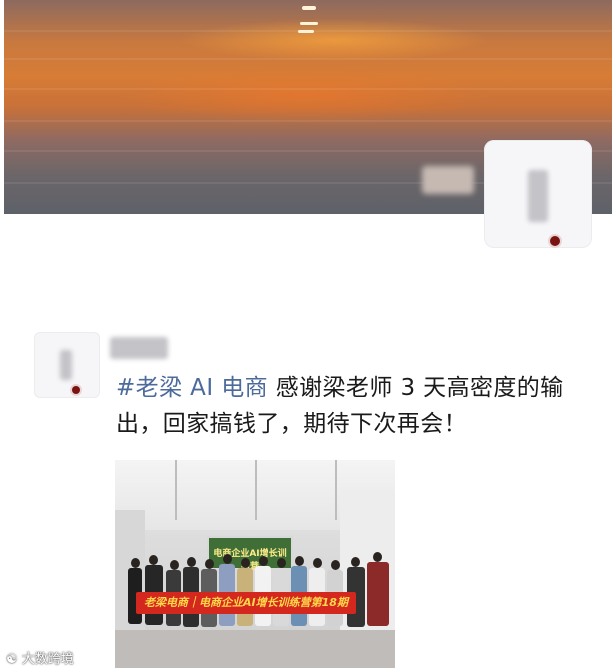 This screenshot has width=616, height=670. Describe the element at coordinates (538, 194) in the screenshot. I see `profile-avatar` at that location.